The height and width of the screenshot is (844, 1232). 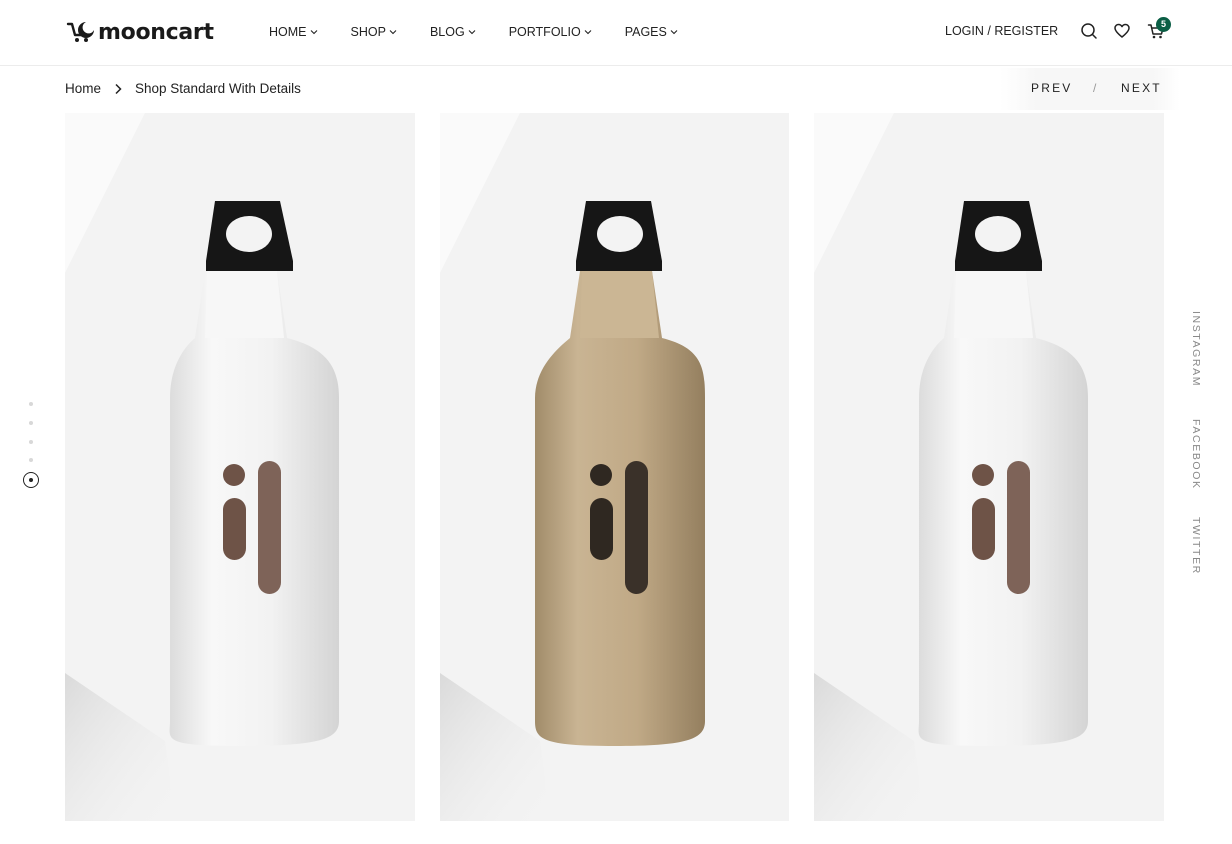 I want to click on chevron-right-icon, so click(x=118, y=88).